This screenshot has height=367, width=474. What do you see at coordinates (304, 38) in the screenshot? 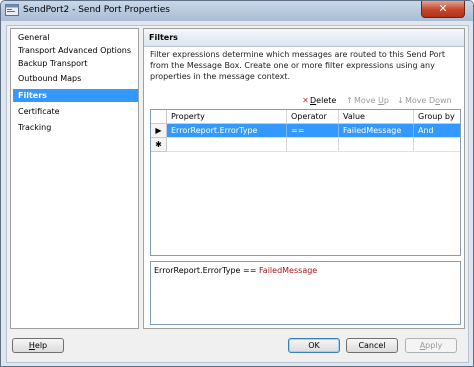
I see `section-header: Filters` at bounding box center [304, 38].